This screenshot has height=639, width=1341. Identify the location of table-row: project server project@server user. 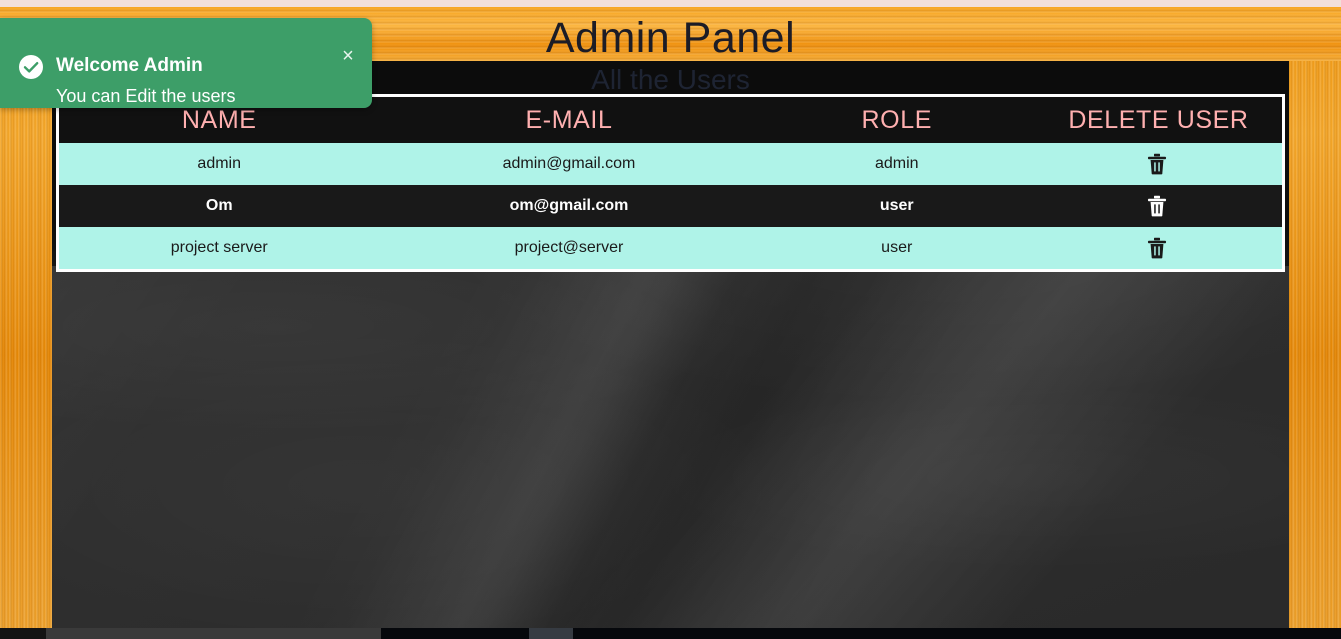
(670, 248).